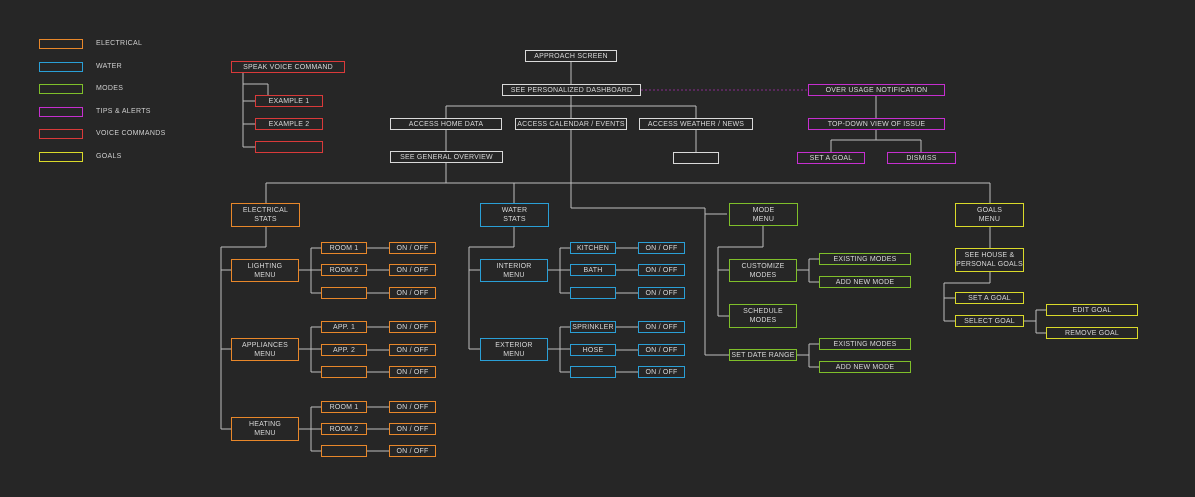  What do you see at coordinates (110, 88) in the screenshot?
I see `legend-label-modes: MODES` at bounding box center [110, 88].